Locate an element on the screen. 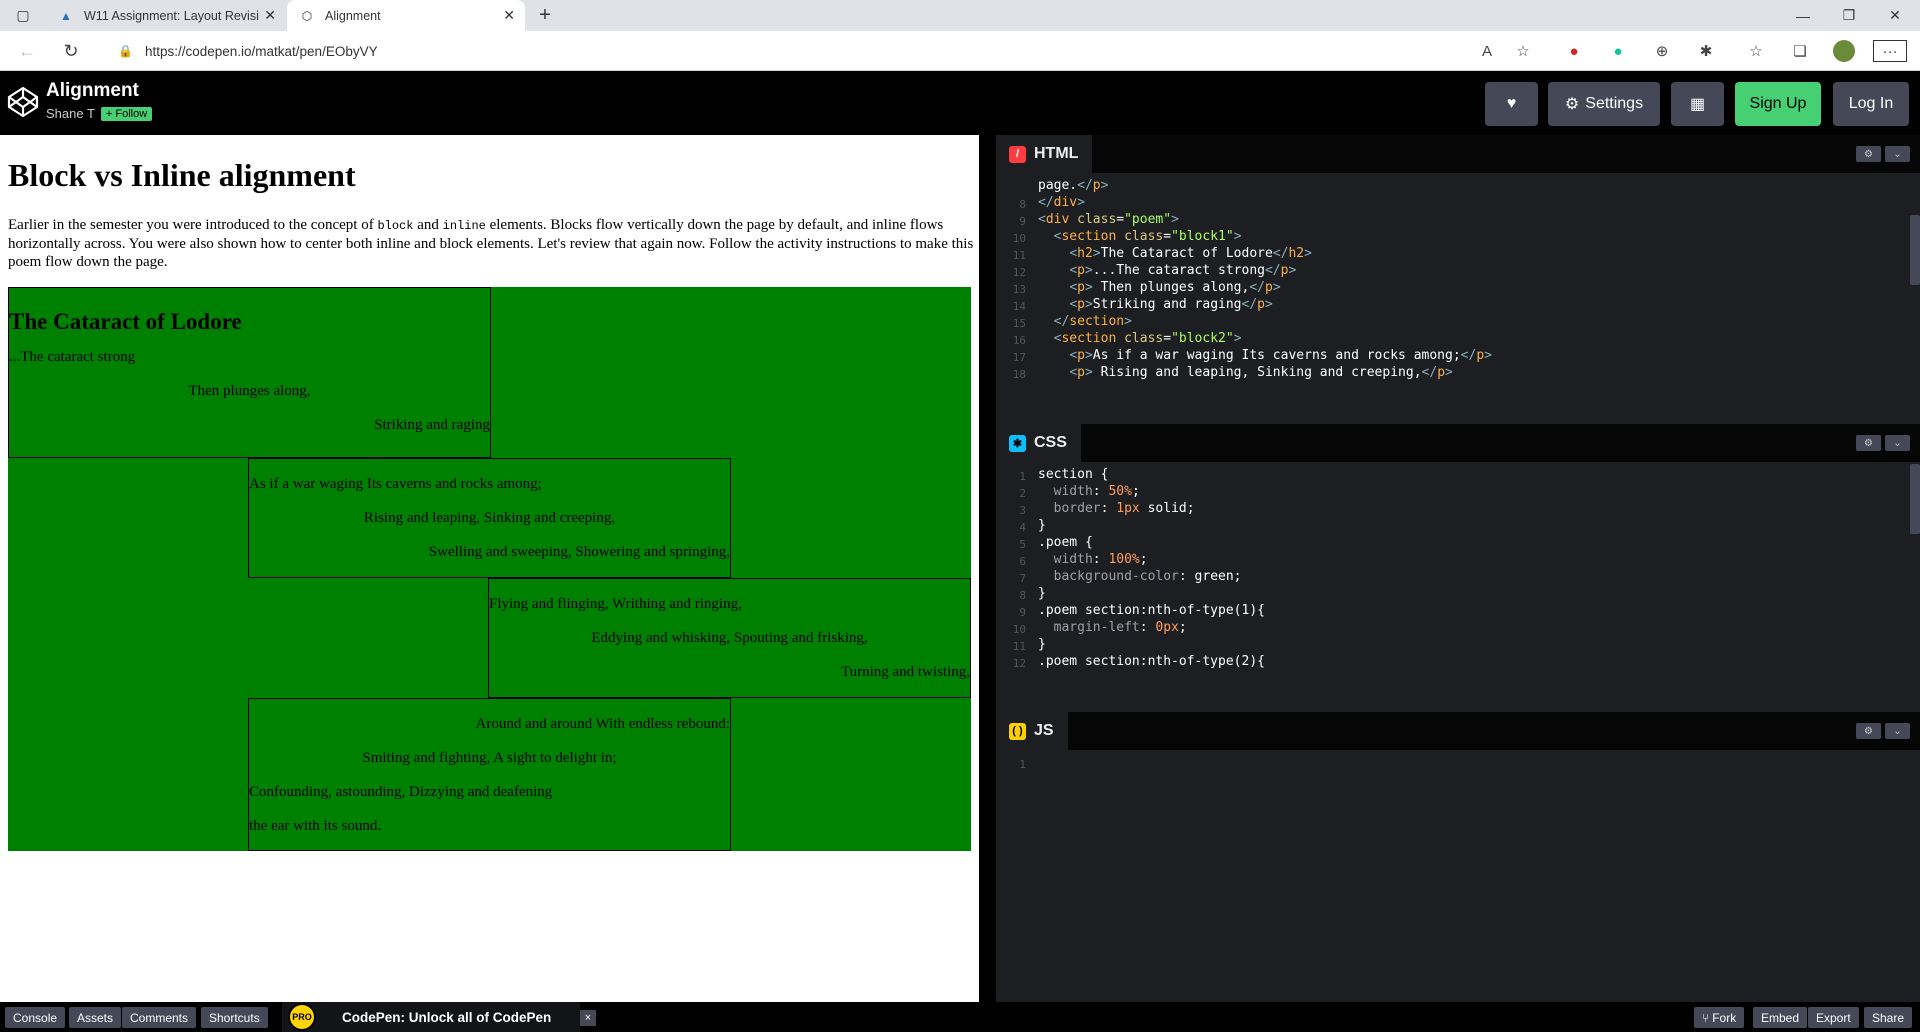 The height and width of the screenshot is (1032, 1920). js-editor-header: ( ) JS ⚙ ⌄ is located at coordinates (1458, 731).